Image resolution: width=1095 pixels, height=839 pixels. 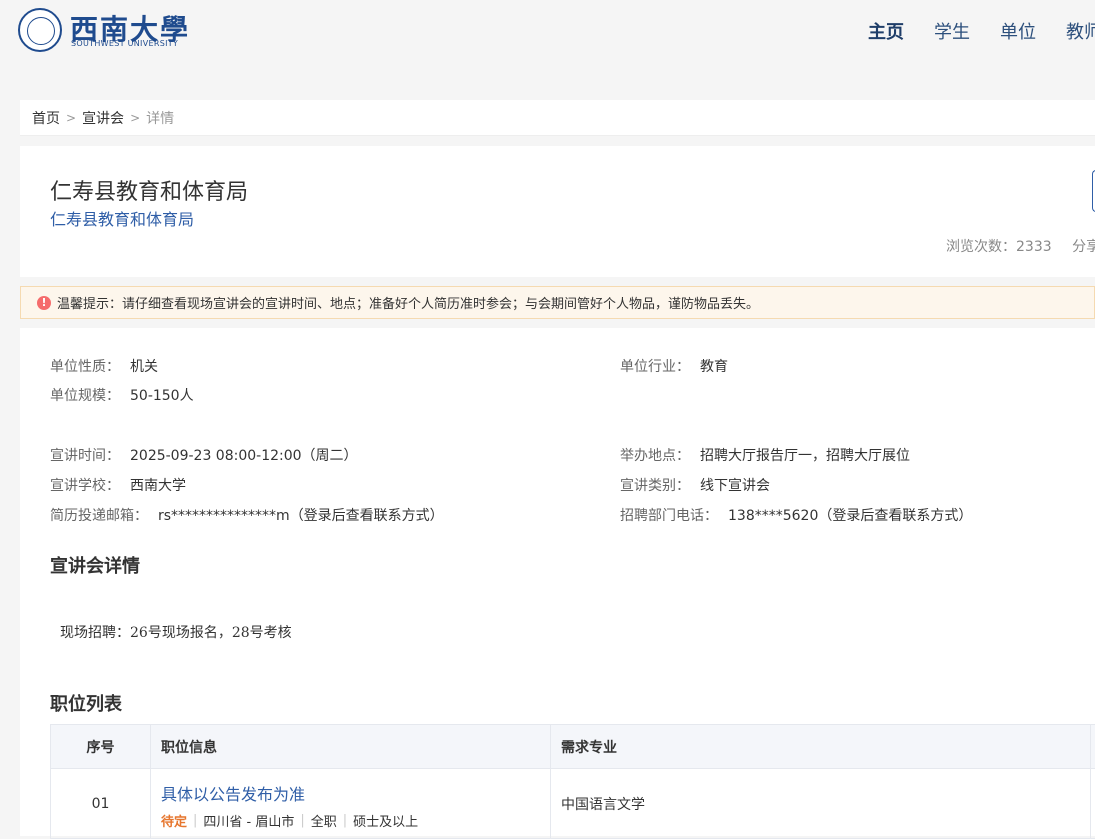 What do you see at coordinates (714, 367) in the screenshot?
I see `field-value: 教育` at bounding box center [714, 367].